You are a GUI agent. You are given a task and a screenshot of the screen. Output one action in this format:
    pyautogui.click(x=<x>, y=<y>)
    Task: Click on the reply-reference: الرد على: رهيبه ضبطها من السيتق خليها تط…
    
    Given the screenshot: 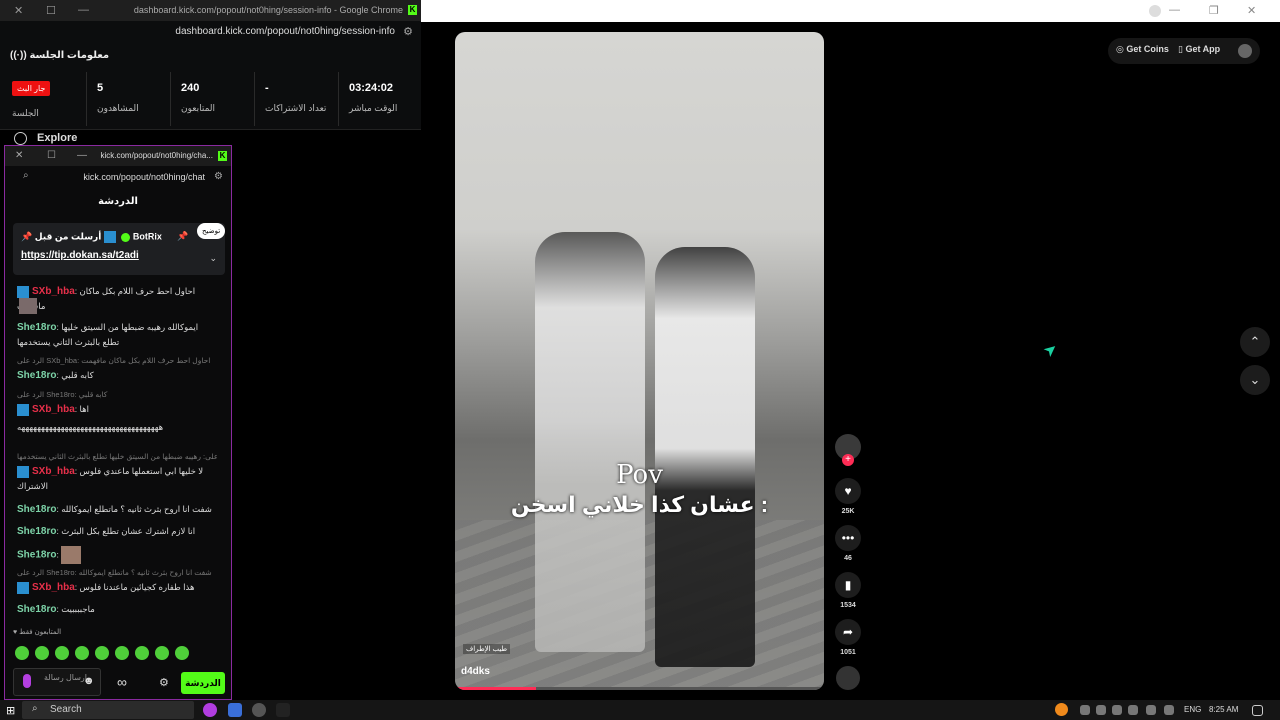 What is the action you would take?
    pyautogui.click(x=117, y=456)
    